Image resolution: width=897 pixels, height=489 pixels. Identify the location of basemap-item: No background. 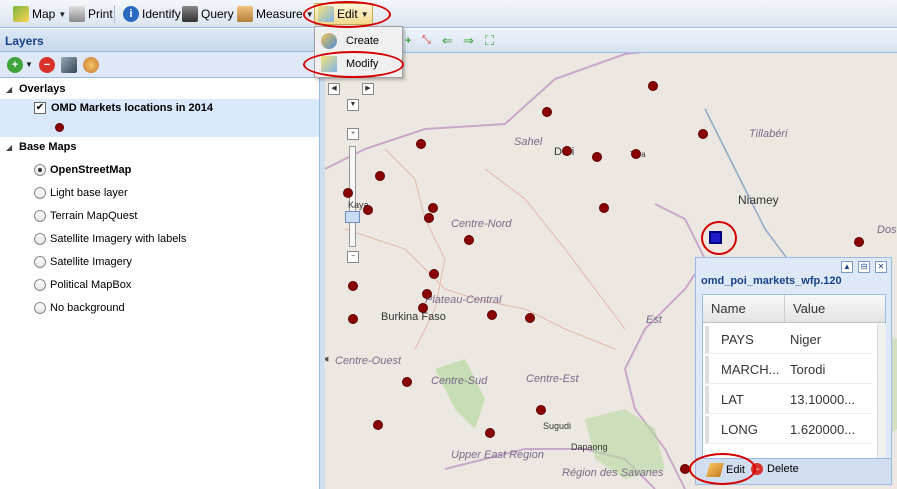
(159, 308).